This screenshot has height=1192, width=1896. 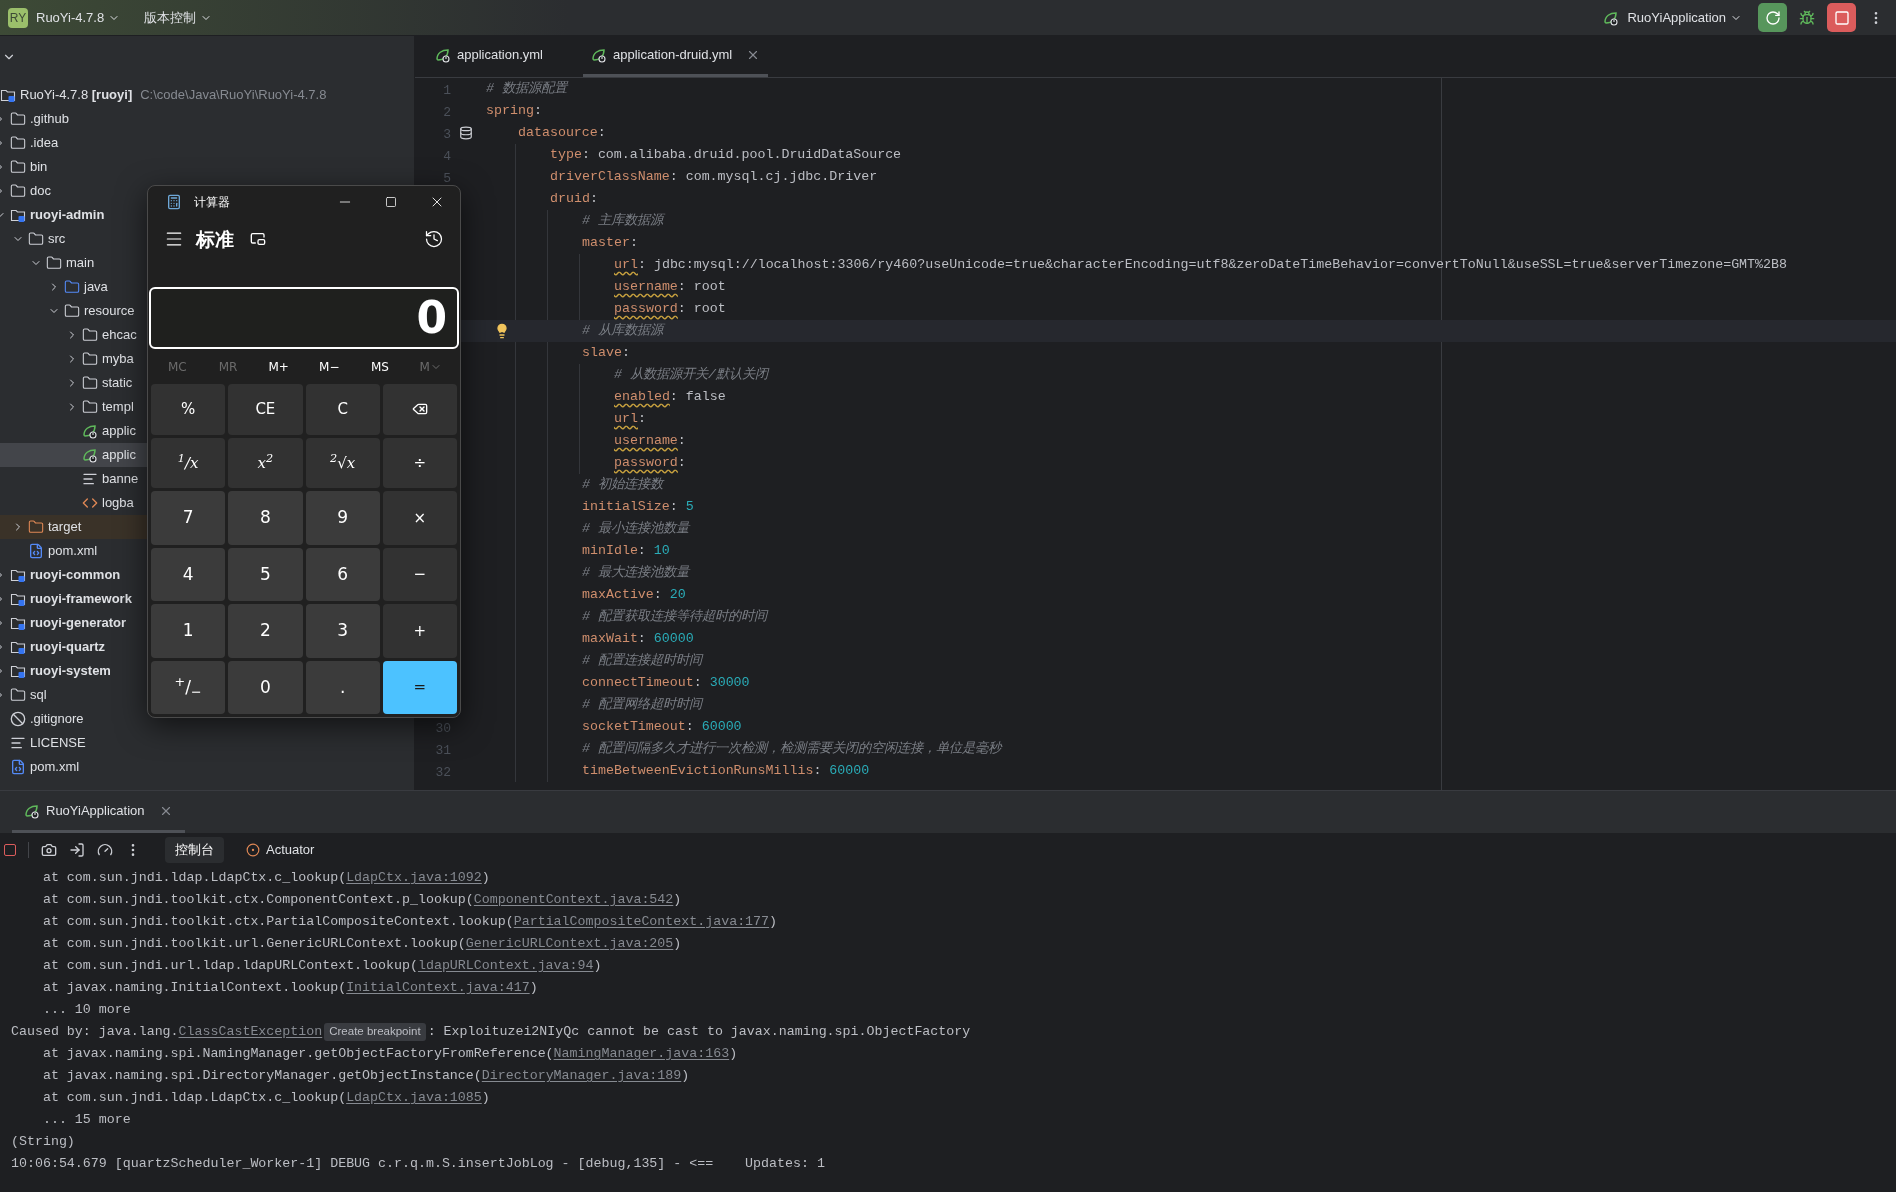 I want to click on tree-item-label: bin, so click(x=39, y=167).